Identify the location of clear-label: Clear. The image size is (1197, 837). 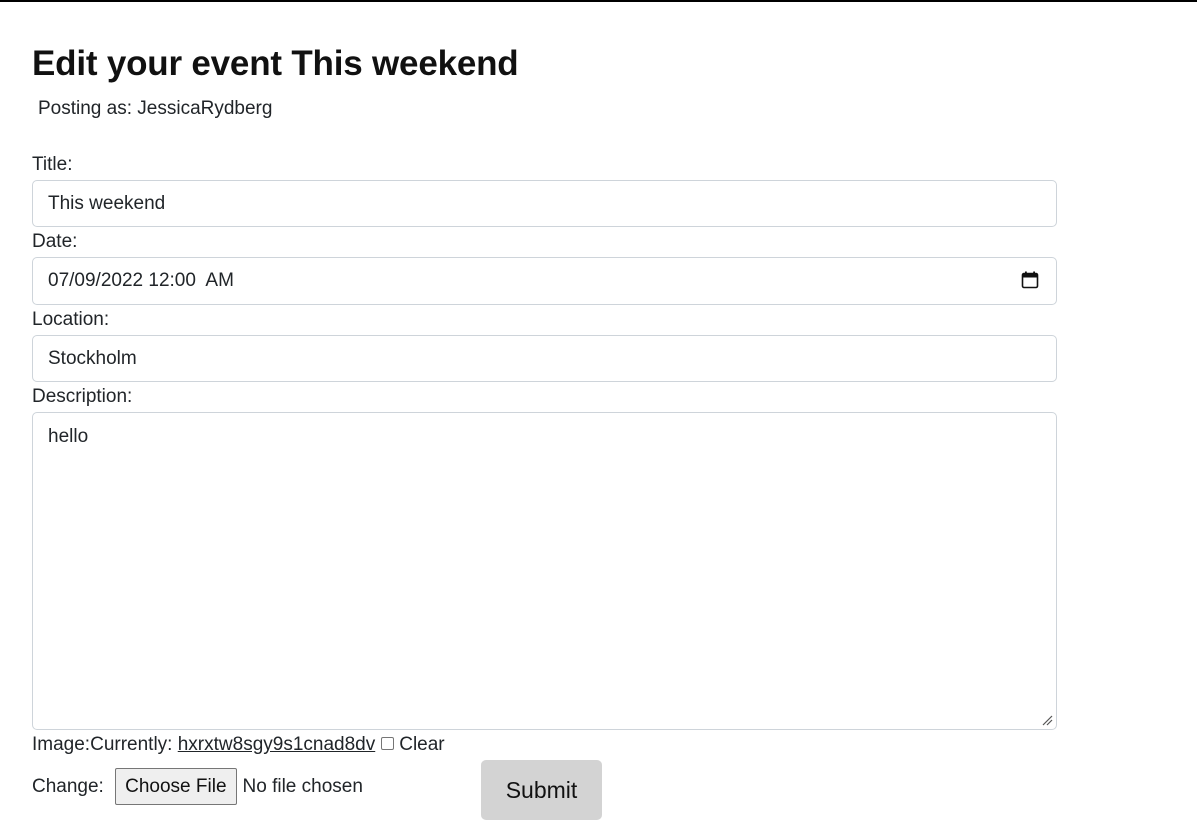
(422, 744).